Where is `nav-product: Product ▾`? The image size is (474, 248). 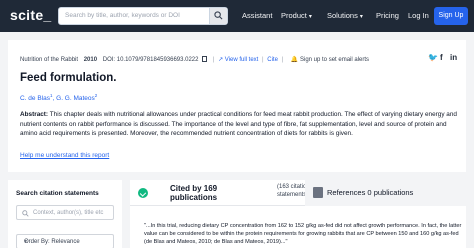
nav-product: Product ▾ is located at coordinates (296, 15).